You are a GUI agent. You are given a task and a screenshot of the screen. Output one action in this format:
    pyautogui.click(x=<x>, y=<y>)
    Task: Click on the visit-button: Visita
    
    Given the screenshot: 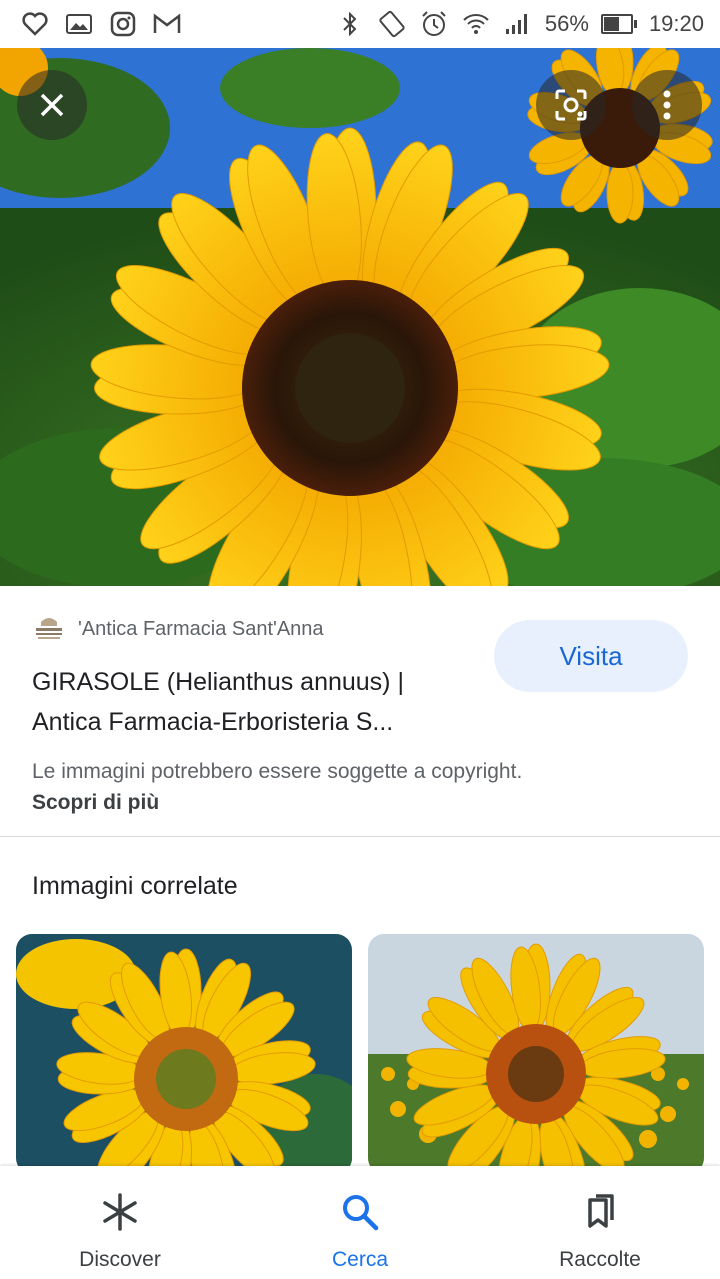 What is the action you would take?
    pyautogui.click(x=591, y=656)
    